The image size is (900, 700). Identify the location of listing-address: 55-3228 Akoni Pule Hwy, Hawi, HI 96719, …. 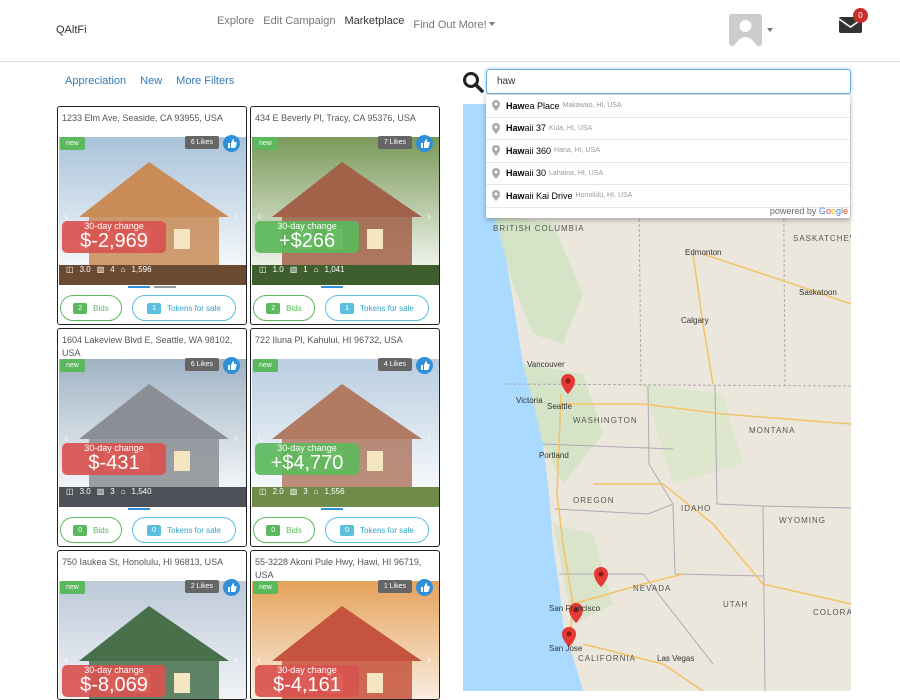
(346, 569).